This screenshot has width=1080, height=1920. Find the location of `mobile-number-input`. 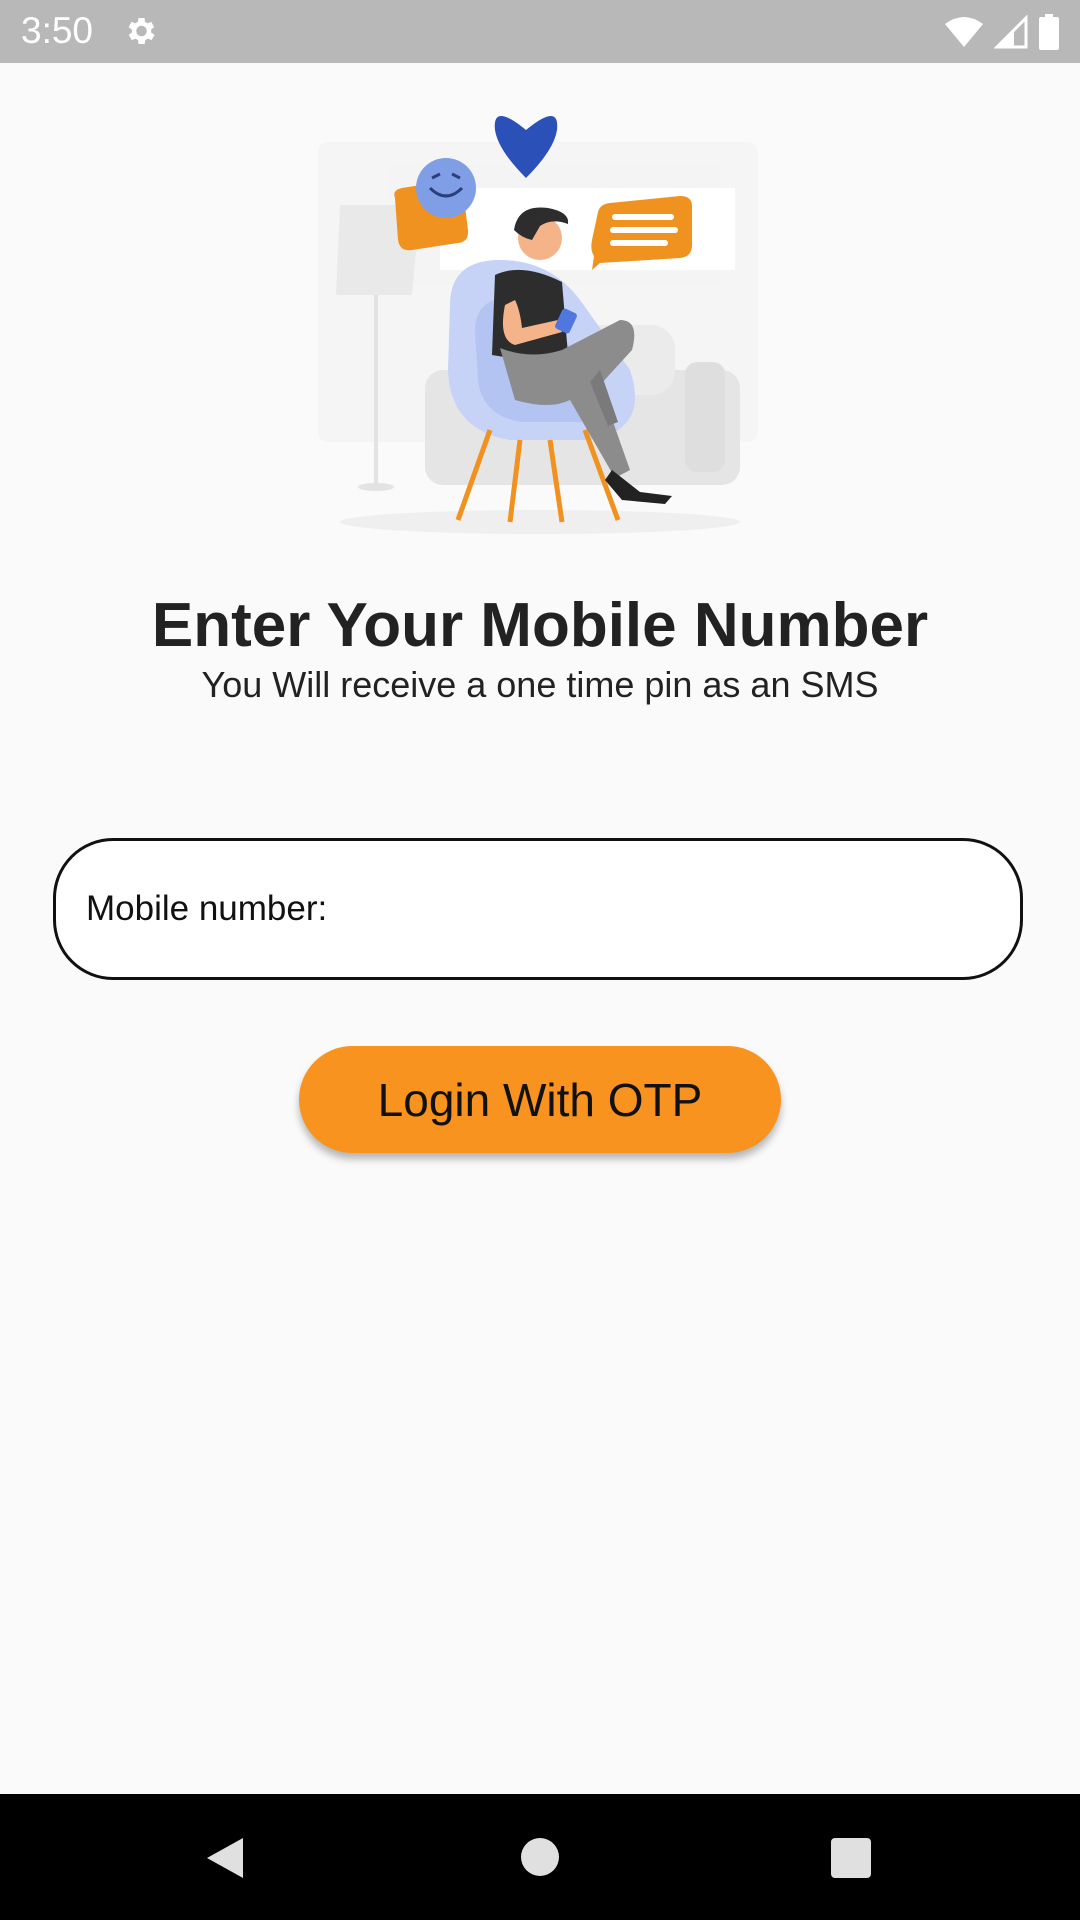

mobile-number-input is located at coordinates (658, 909).